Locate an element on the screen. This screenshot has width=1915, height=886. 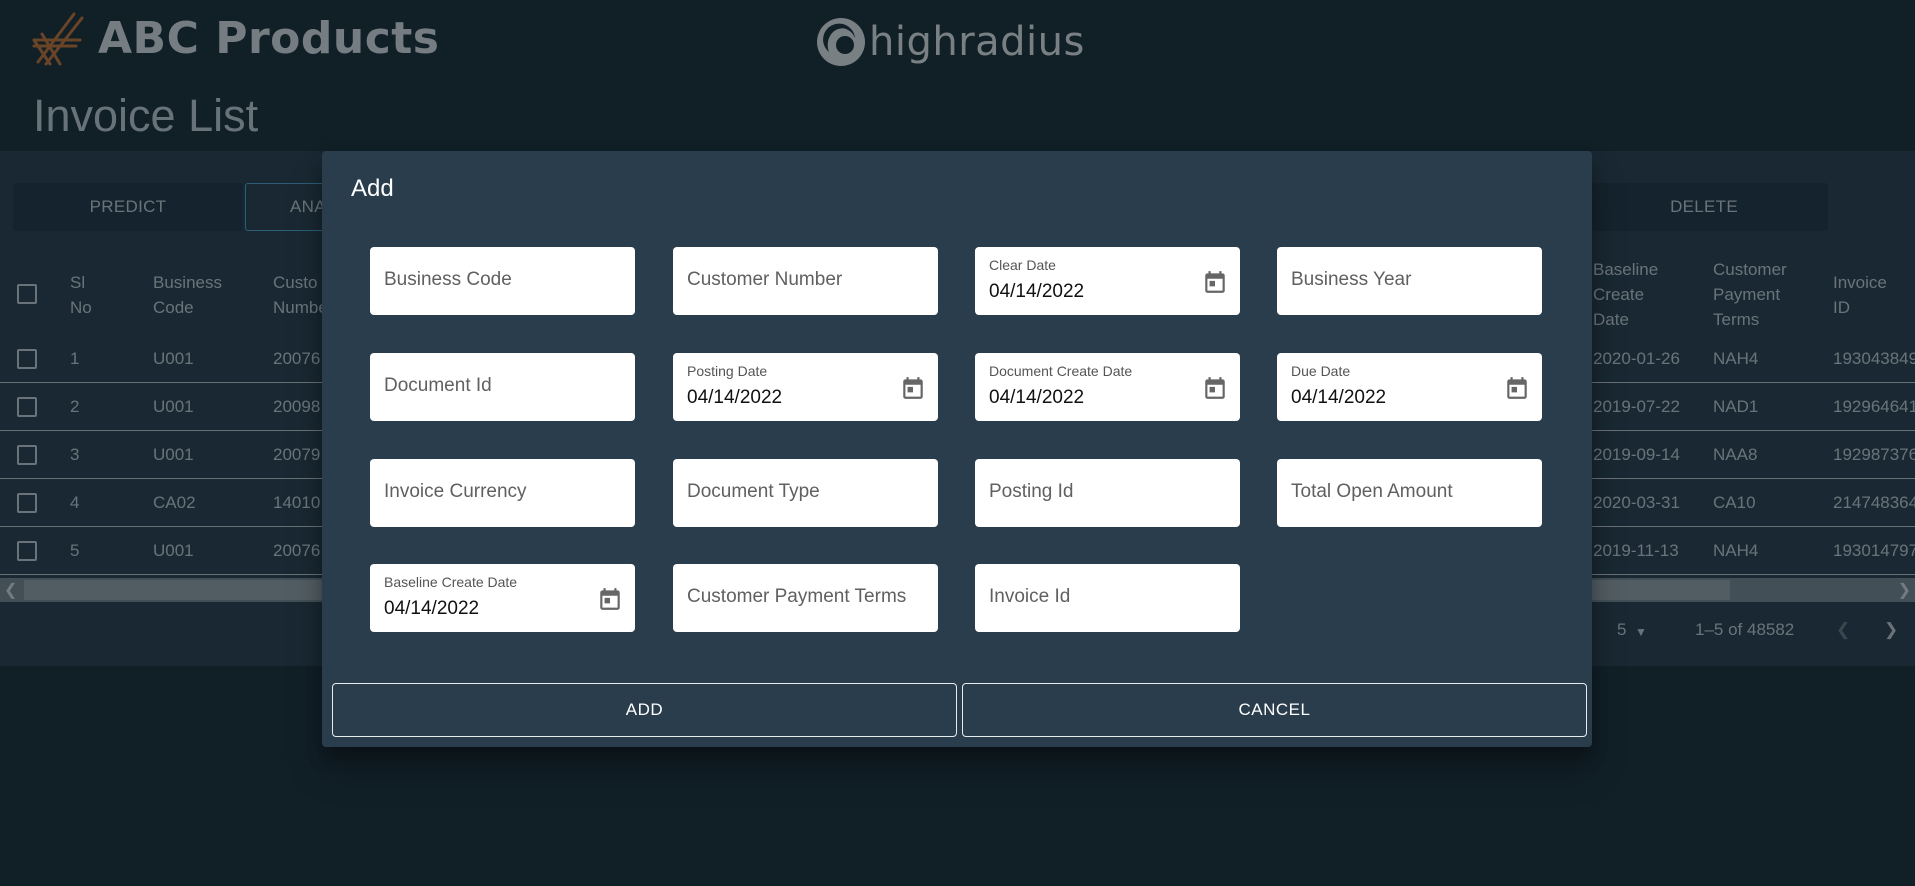
document-id-placeholder: Document Id is located at coordinates (438, 385).